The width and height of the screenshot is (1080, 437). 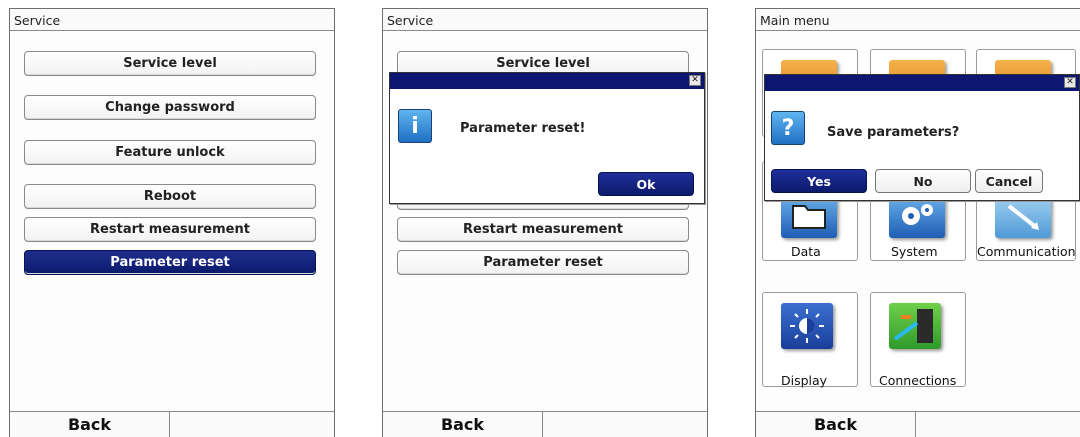 I want to click on brightness-icon, so click(x=807, y=326).